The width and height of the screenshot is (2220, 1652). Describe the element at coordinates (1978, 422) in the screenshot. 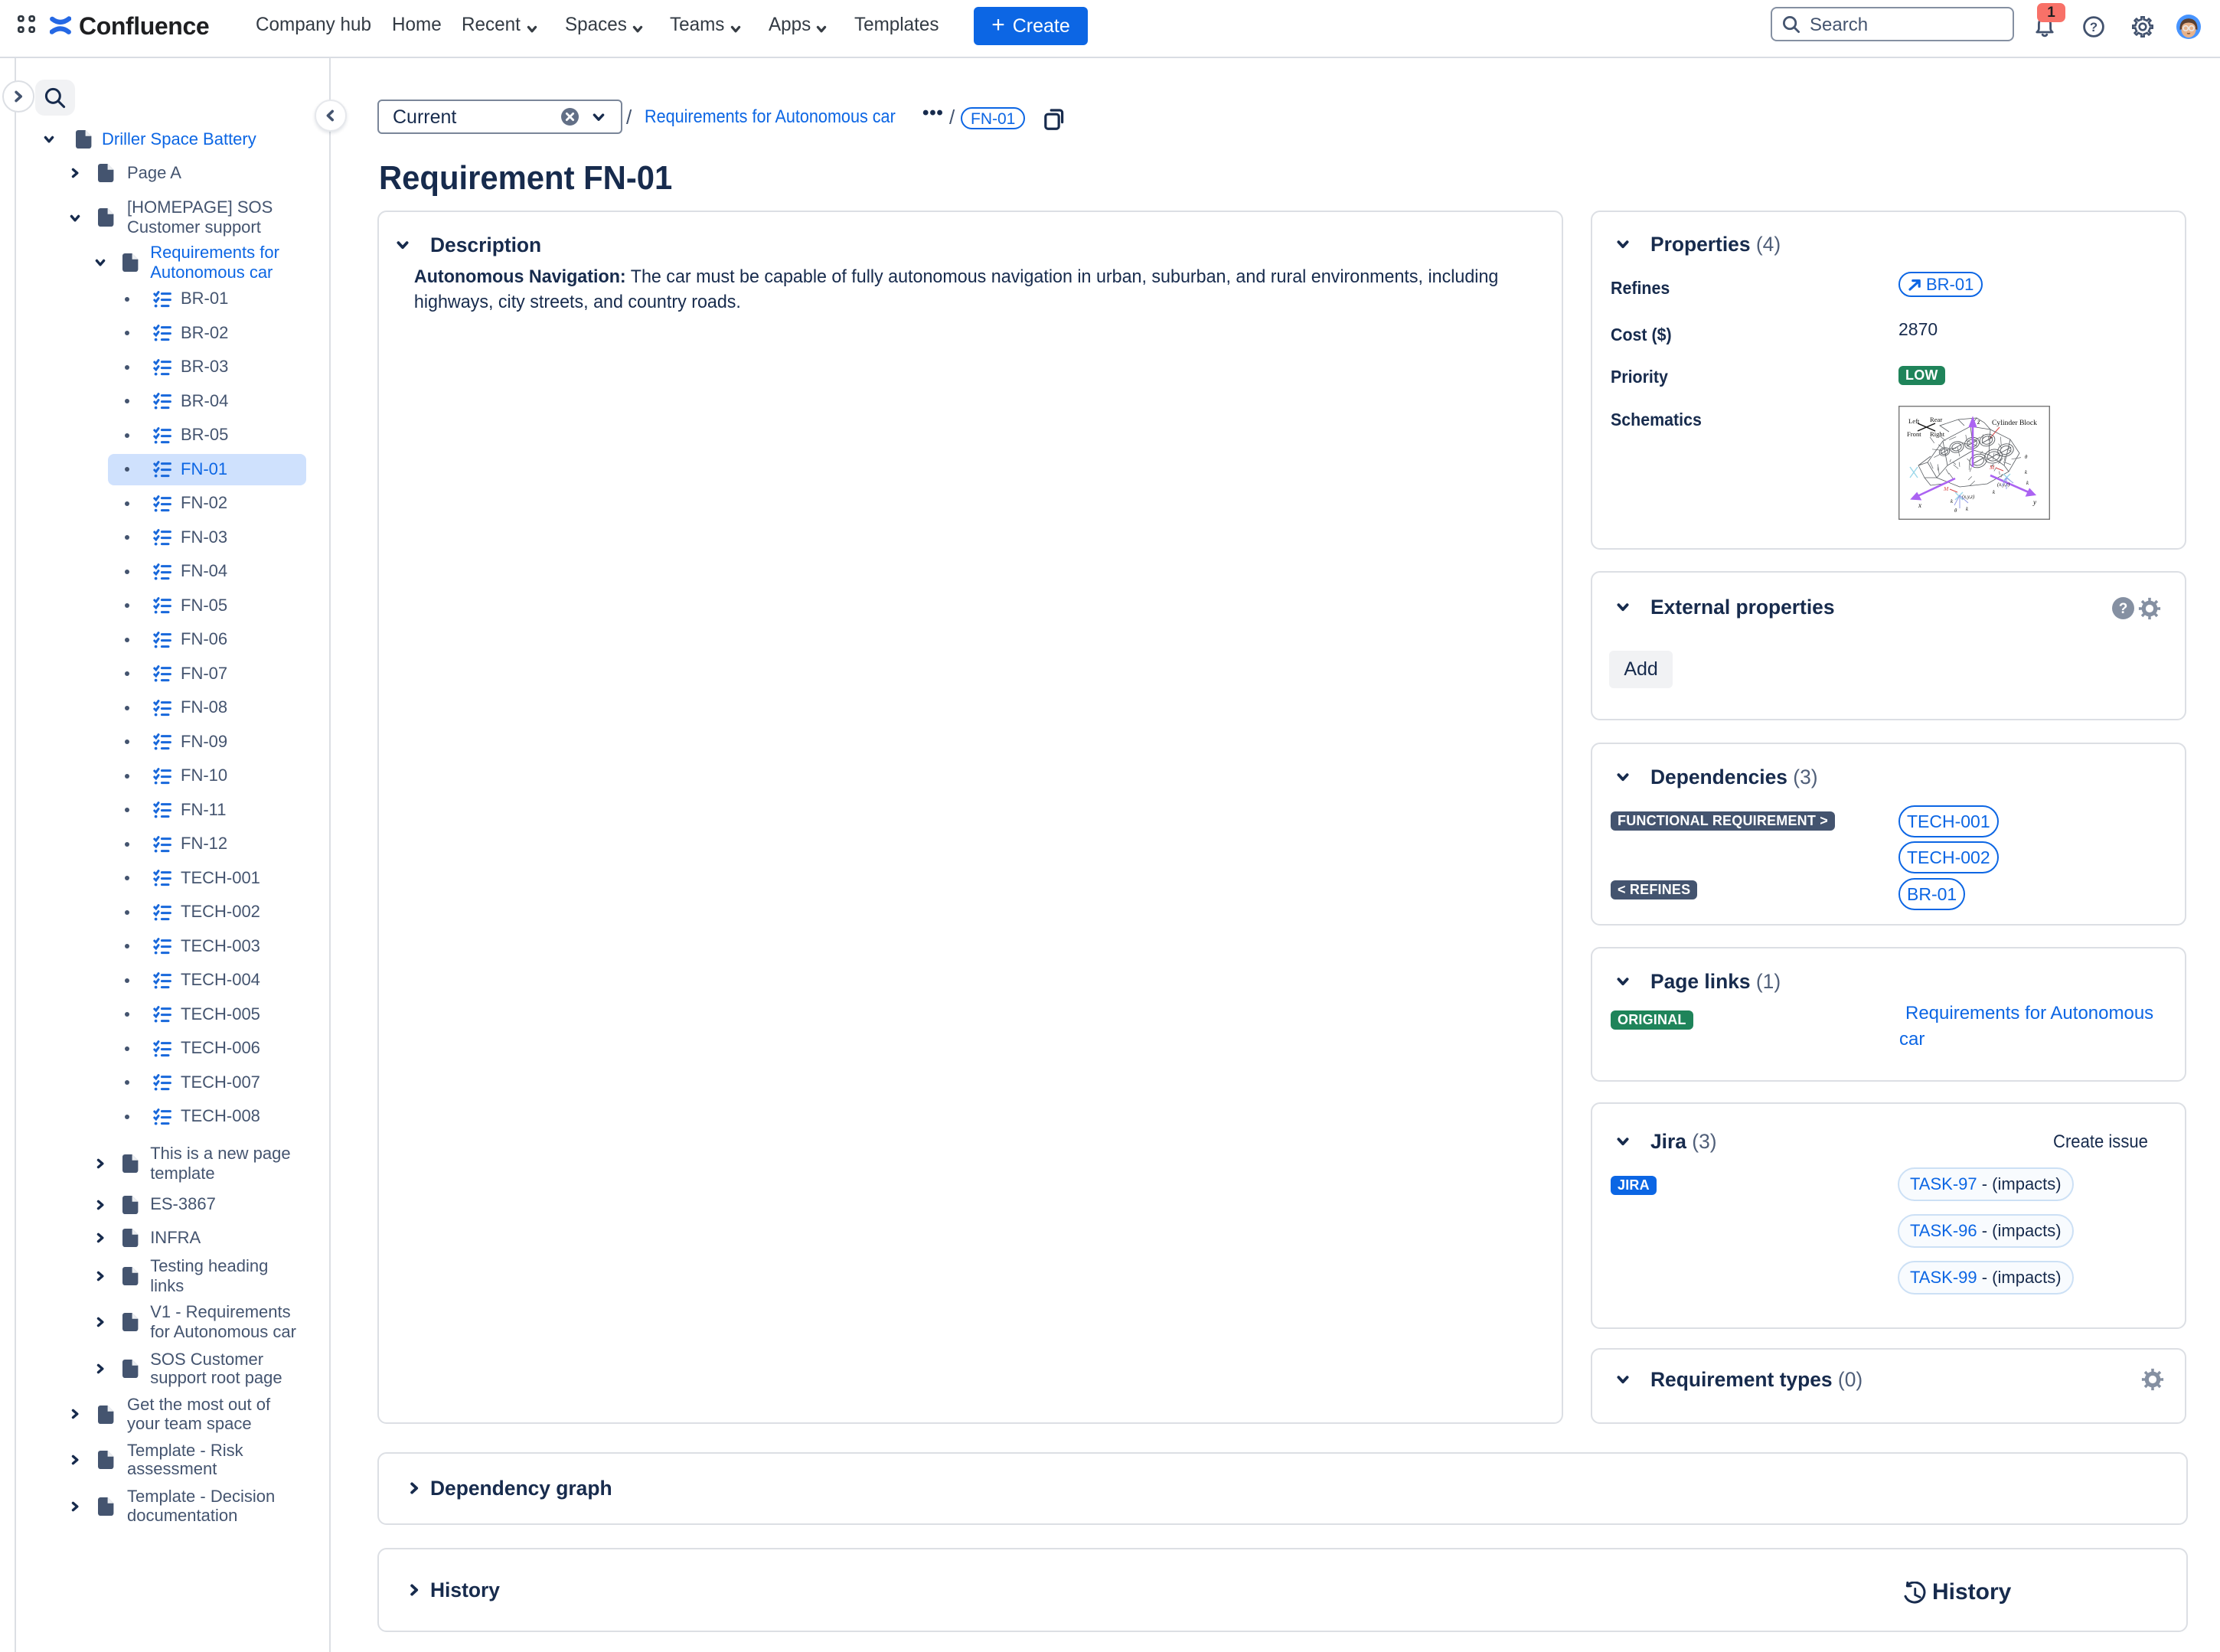

I see `svg-text: z` at that location.